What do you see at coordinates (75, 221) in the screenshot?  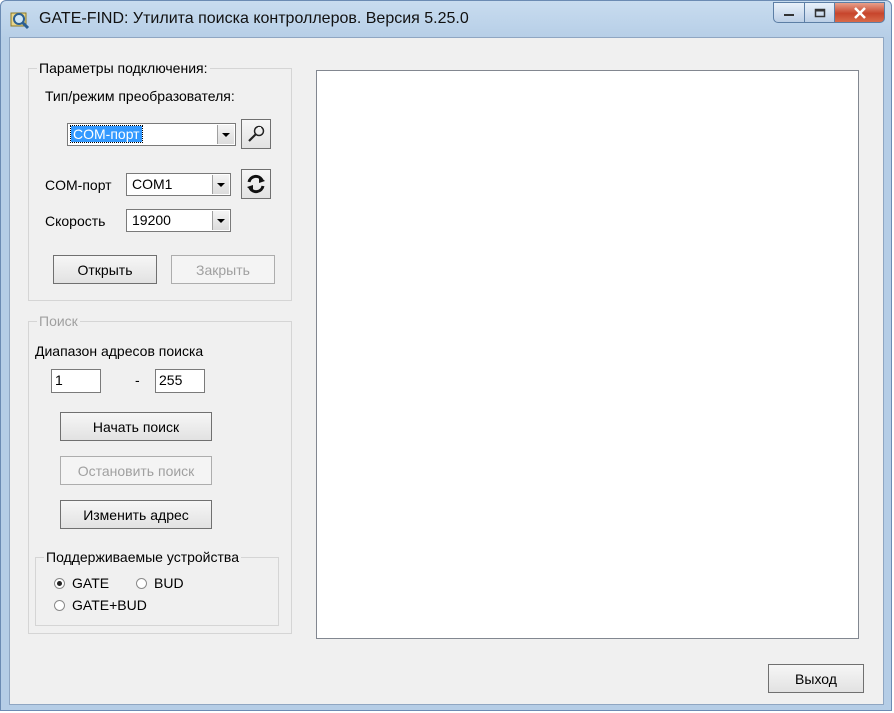 I see `speed-label: Скорость` at bounding box center [75, 221].